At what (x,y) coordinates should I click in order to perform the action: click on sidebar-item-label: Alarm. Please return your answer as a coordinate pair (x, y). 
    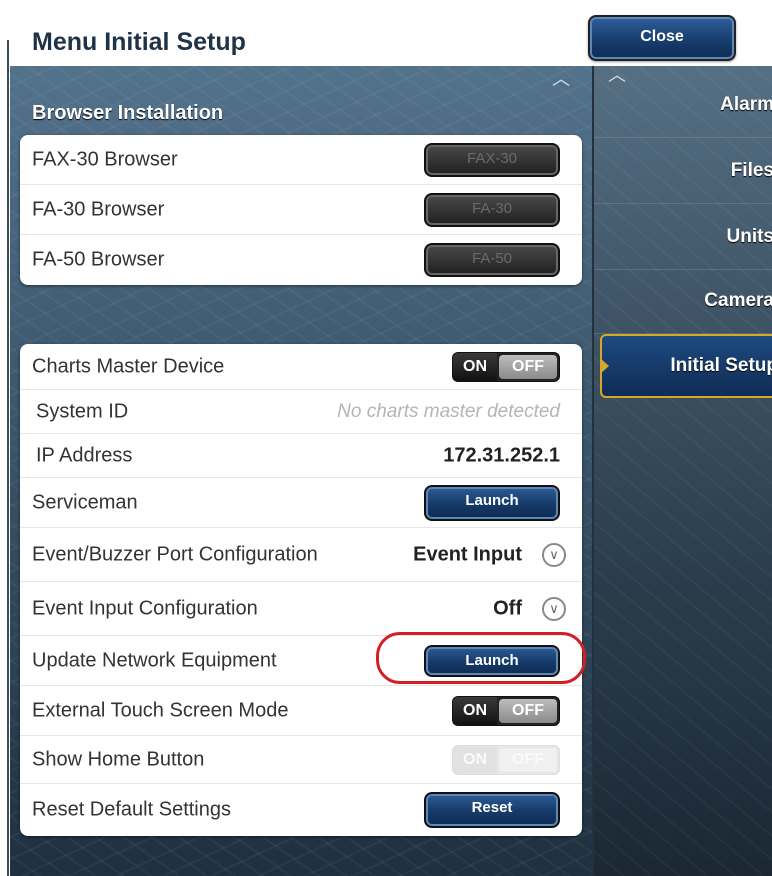
    Looking at the image, I should click on (746, 104).